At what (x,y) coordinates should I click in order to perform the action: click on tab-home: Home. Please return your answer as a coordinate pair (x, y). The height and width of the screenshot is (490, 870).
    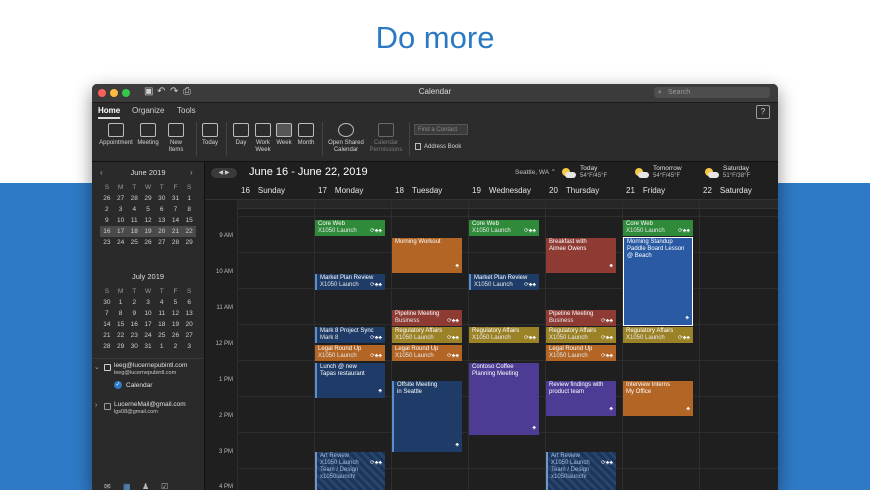
    Looking at the image, I should click on (109, 110).